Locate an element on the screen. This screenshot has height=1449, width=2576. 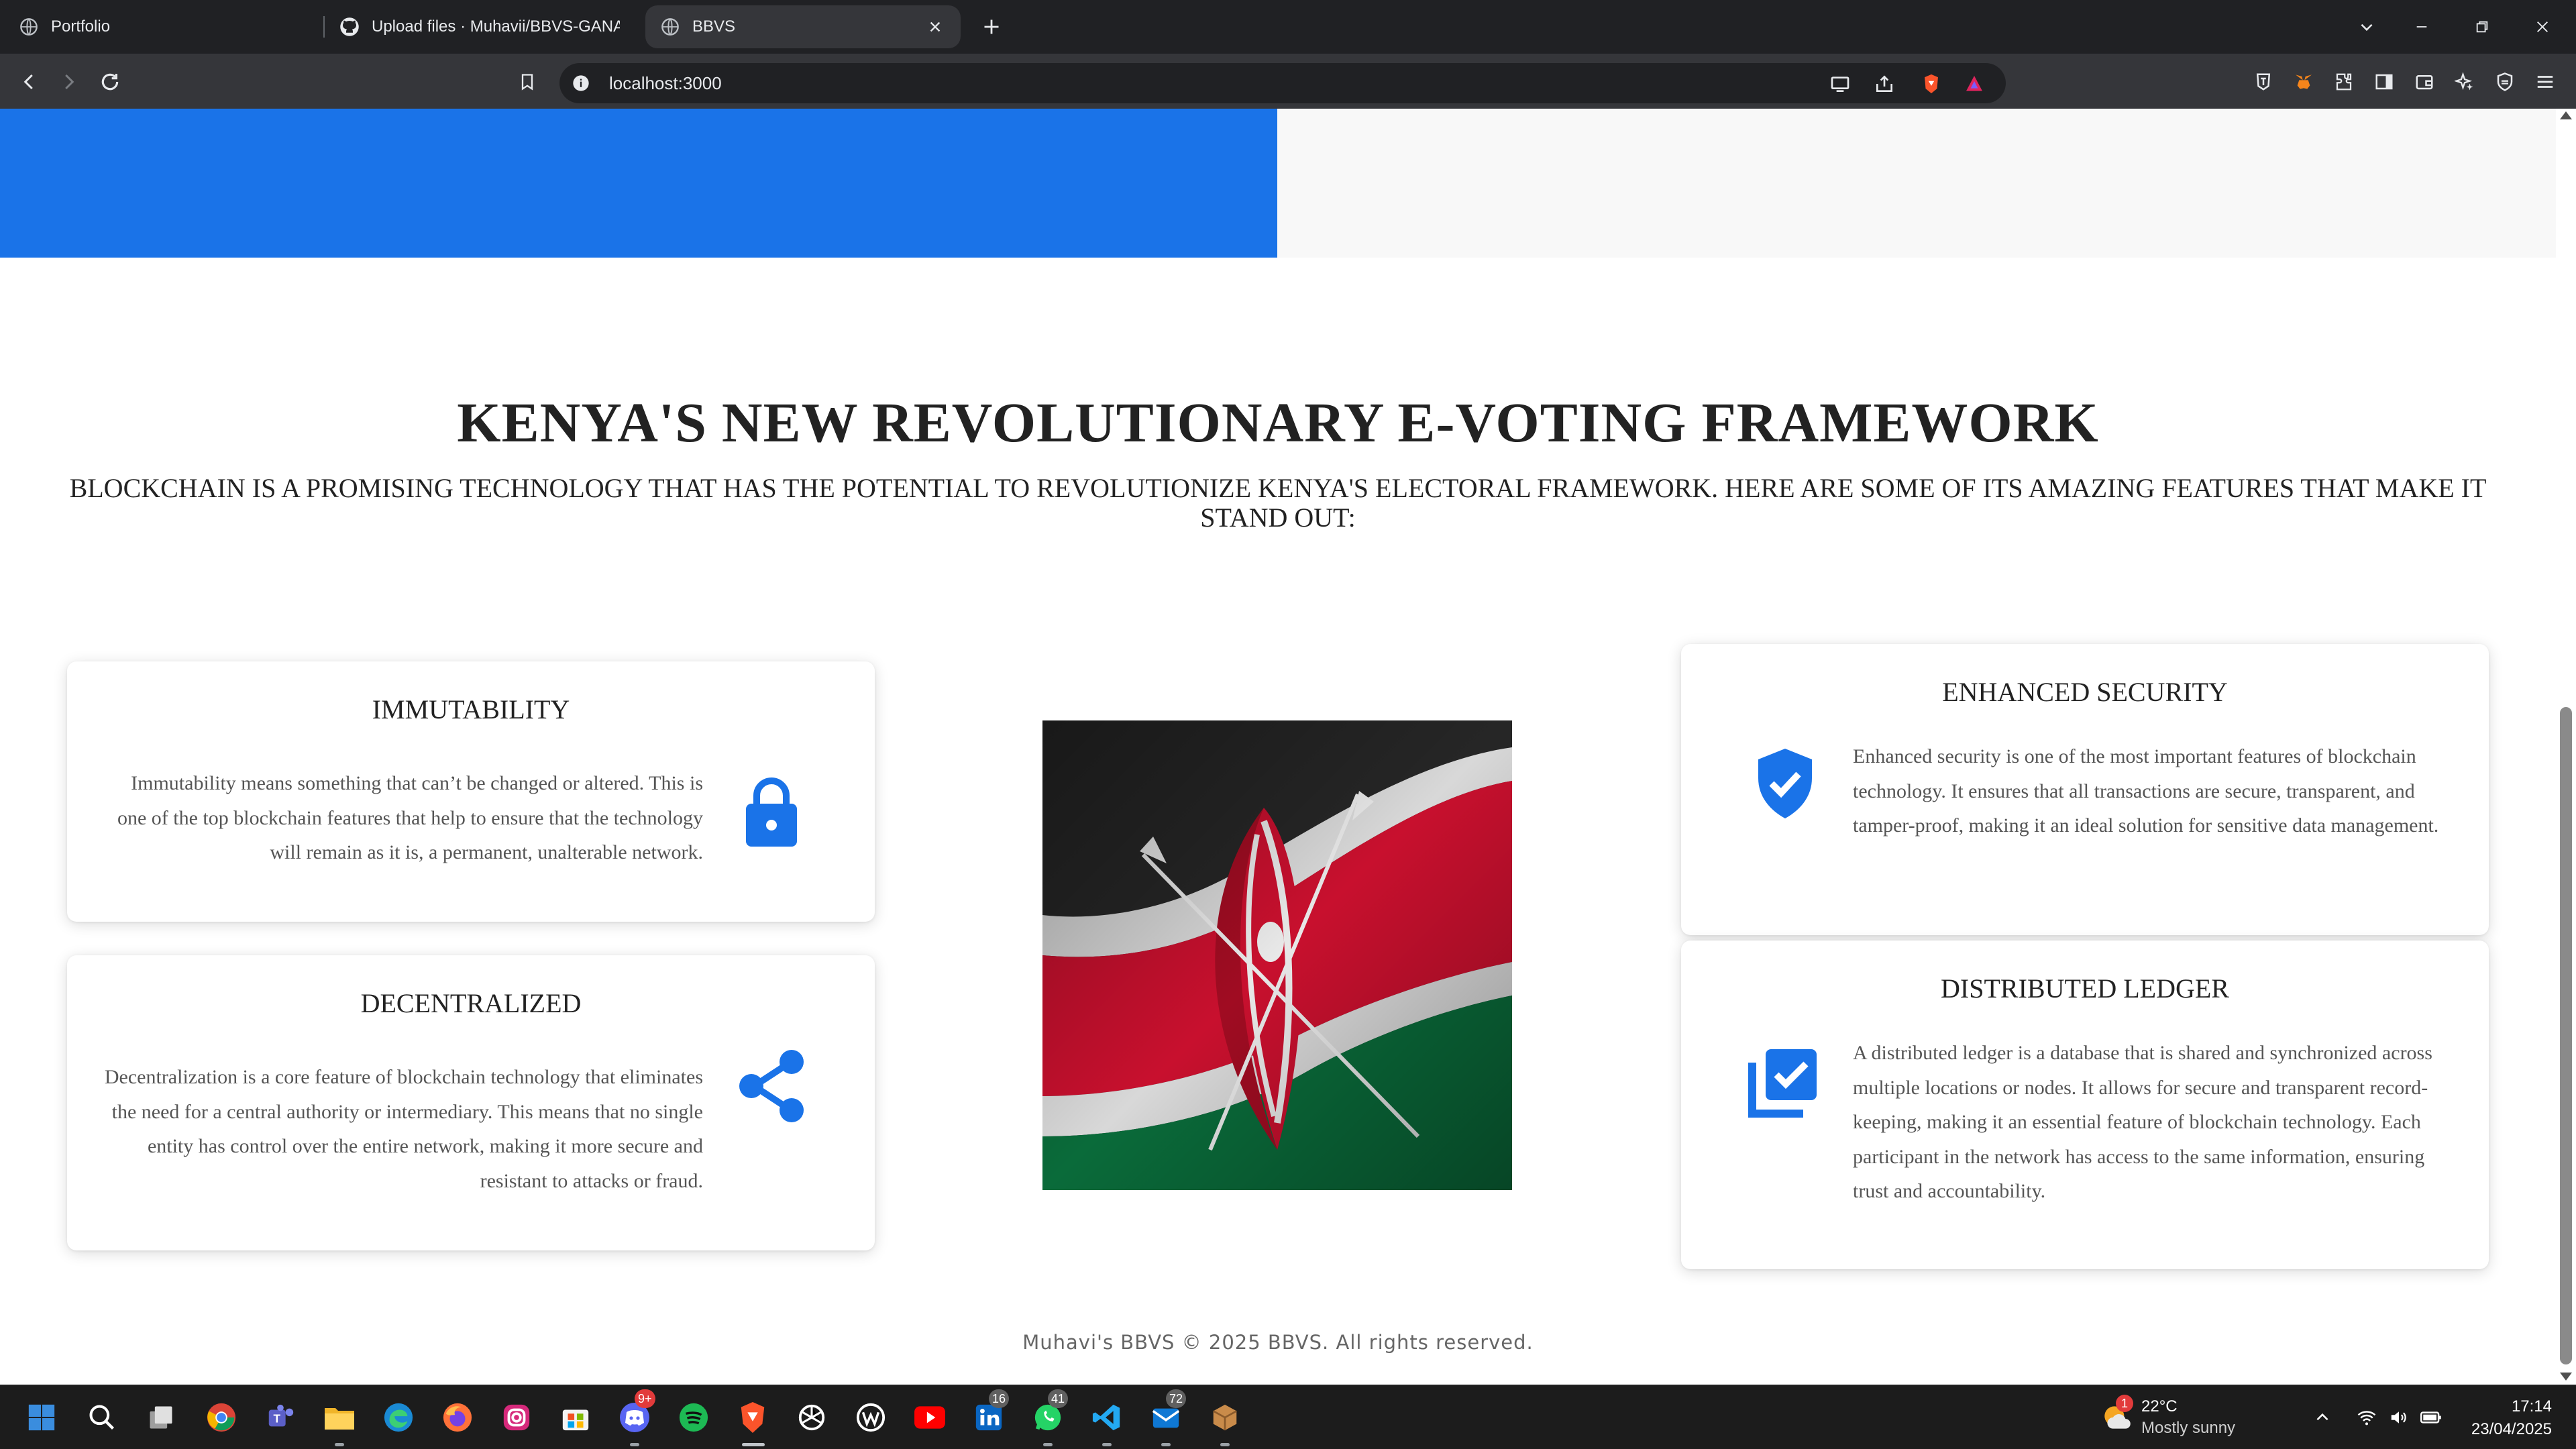
battery-icon is located at coordinates (2431, 1417).